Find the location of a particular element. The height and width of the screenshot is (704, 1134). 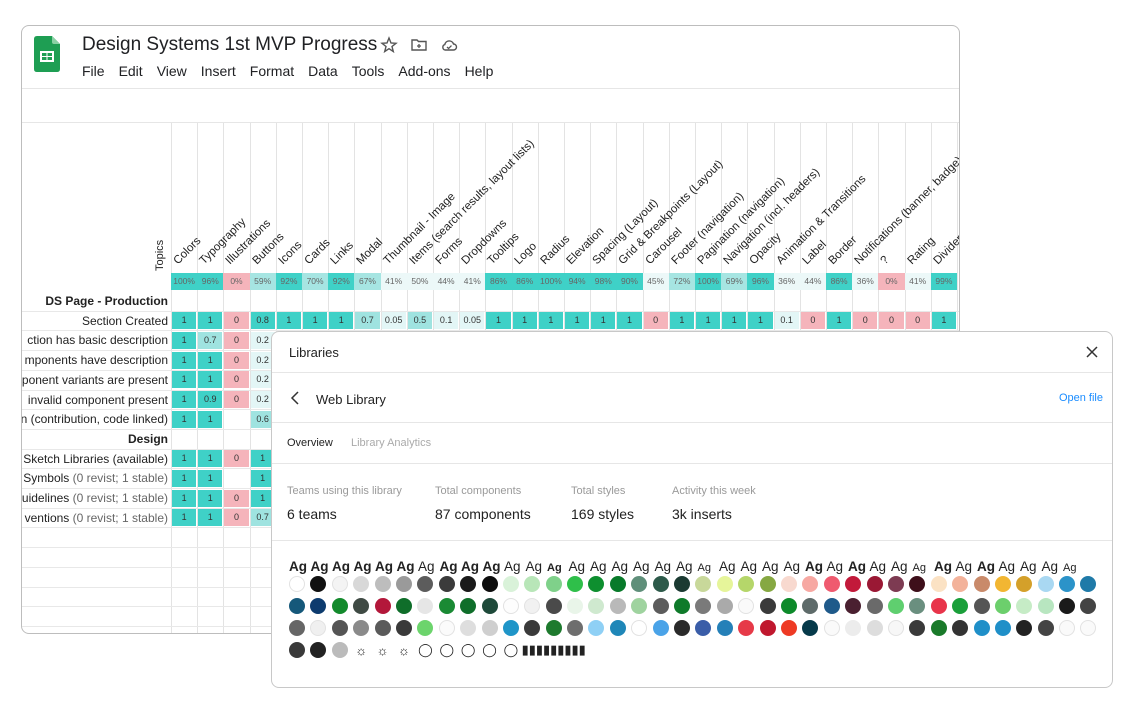

percentage-cell: 72% is located at coordinates (681, 281).